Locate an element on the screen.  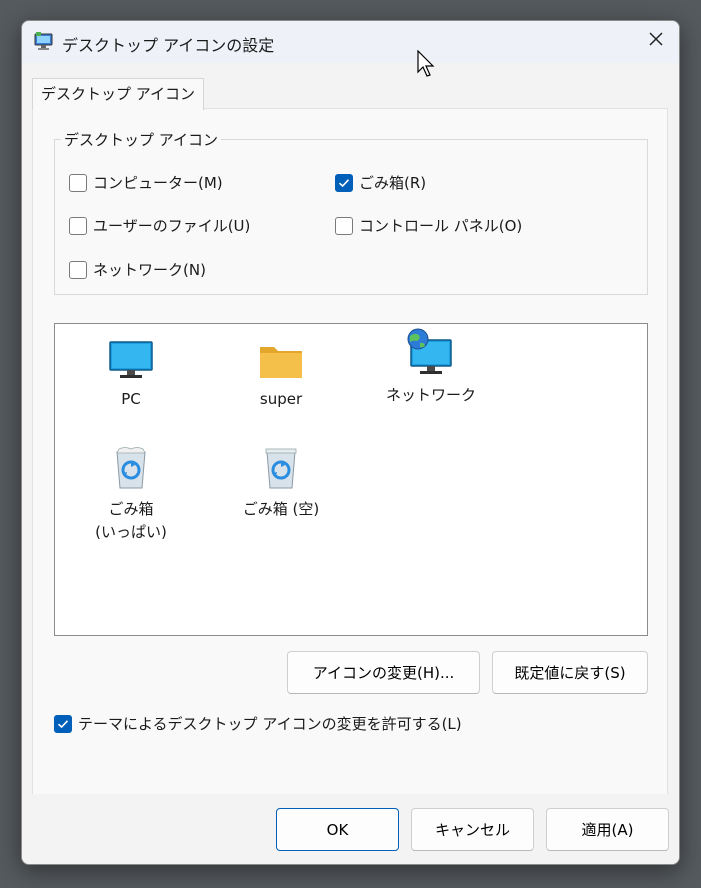
window-title: デスクトップ アイコンの設定 is located at coordinates (168, 45).